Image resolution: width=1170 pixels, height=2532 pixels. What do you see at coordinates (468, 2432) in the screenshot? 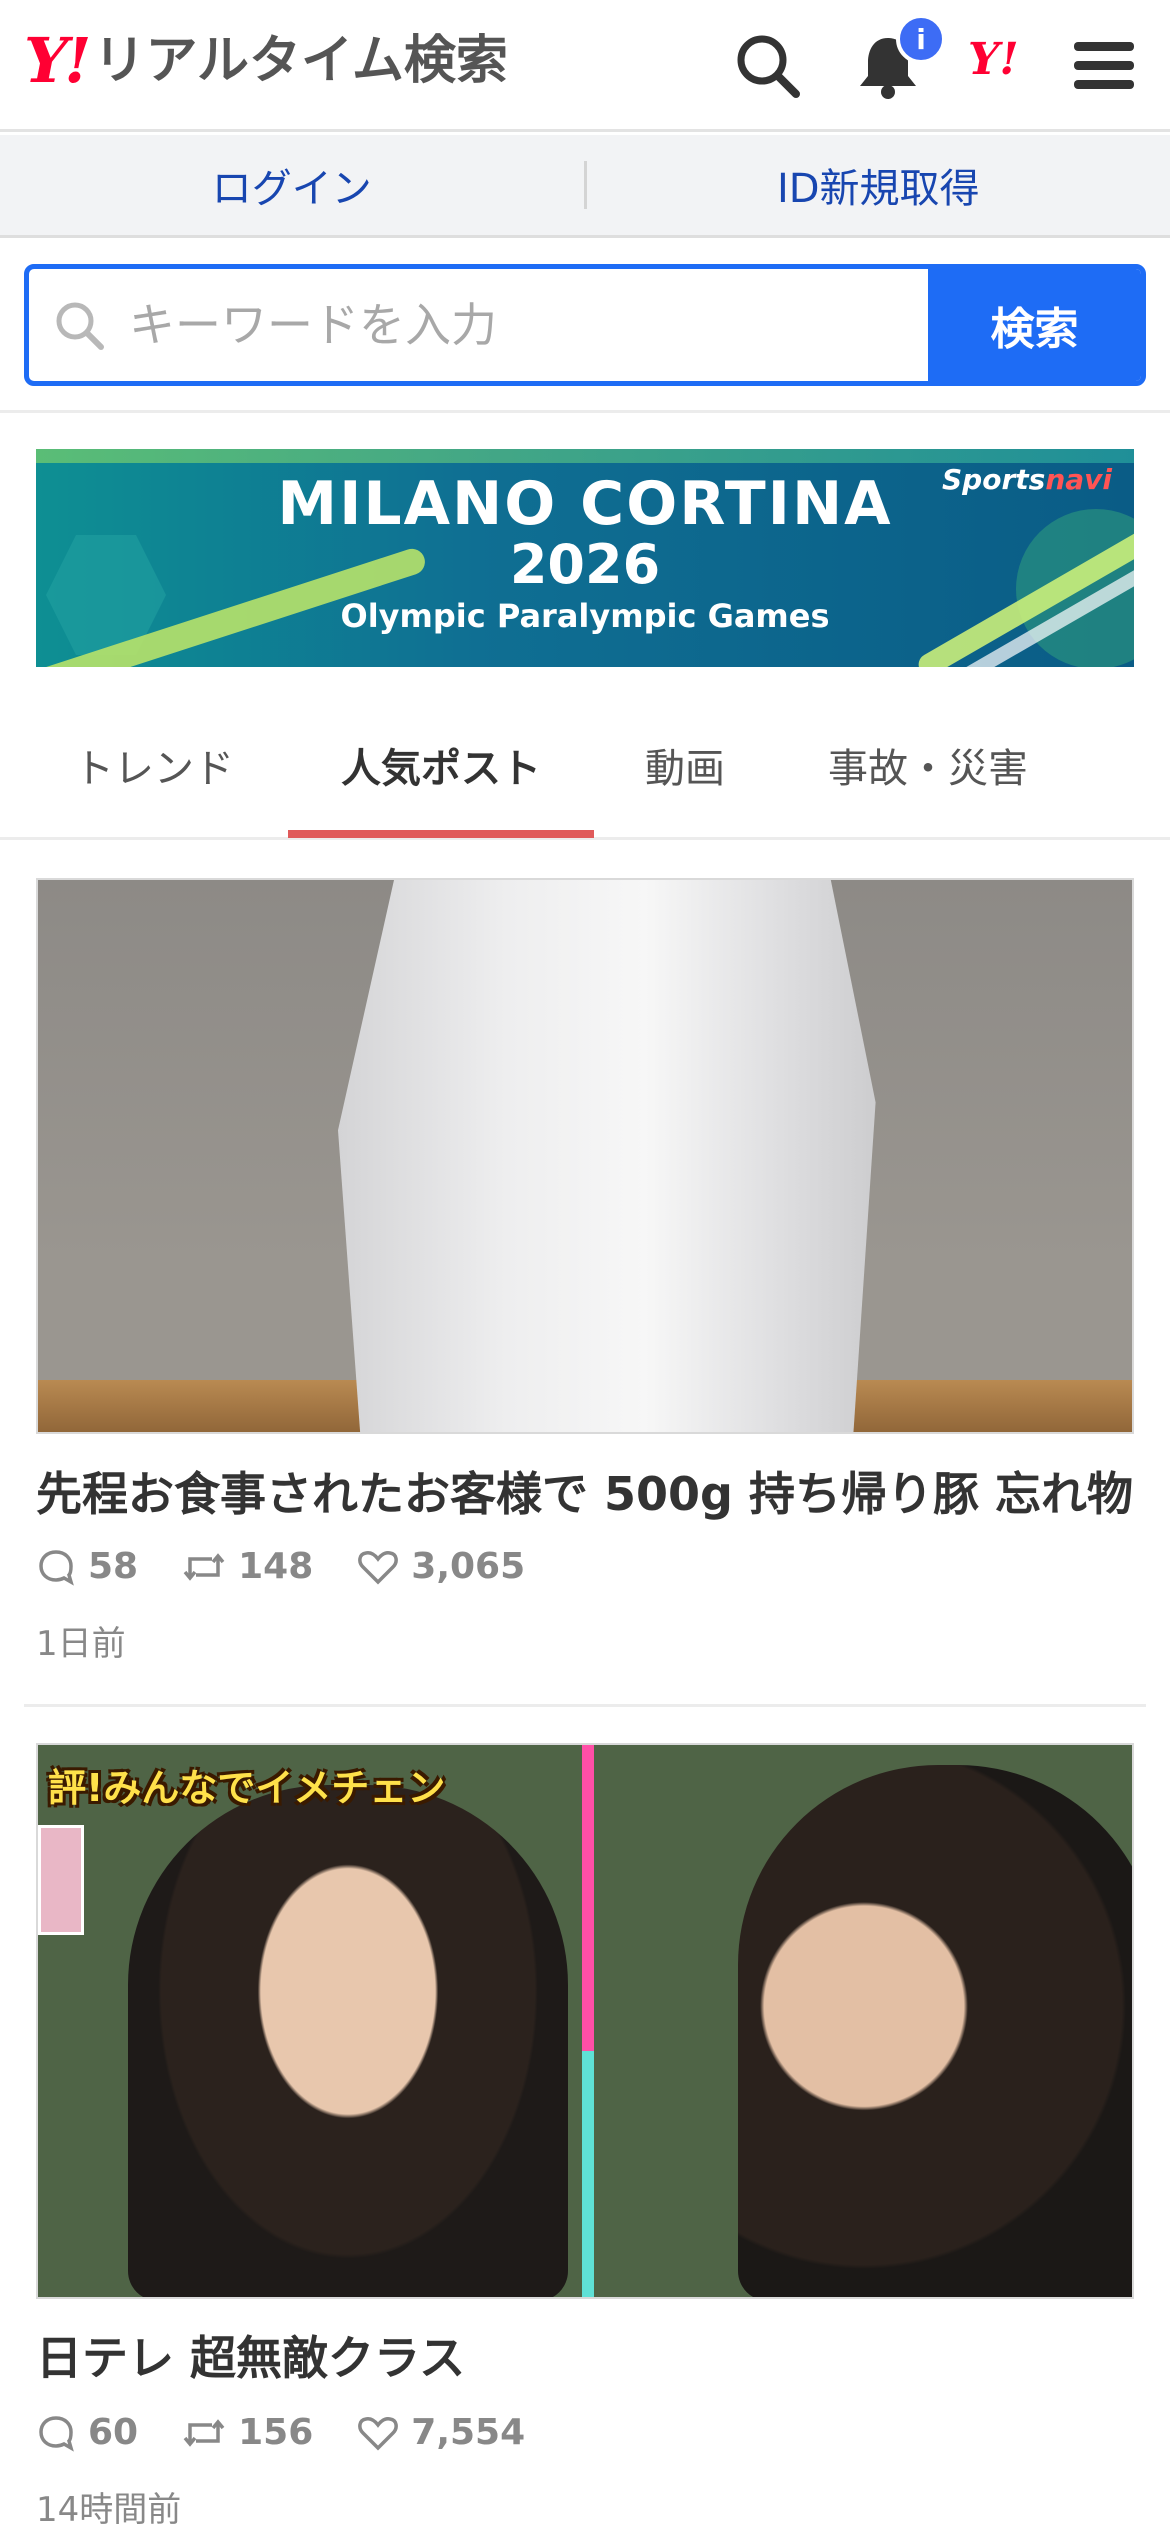
I see `like-count-value: 7,554` at bounding box center [468, 2432].